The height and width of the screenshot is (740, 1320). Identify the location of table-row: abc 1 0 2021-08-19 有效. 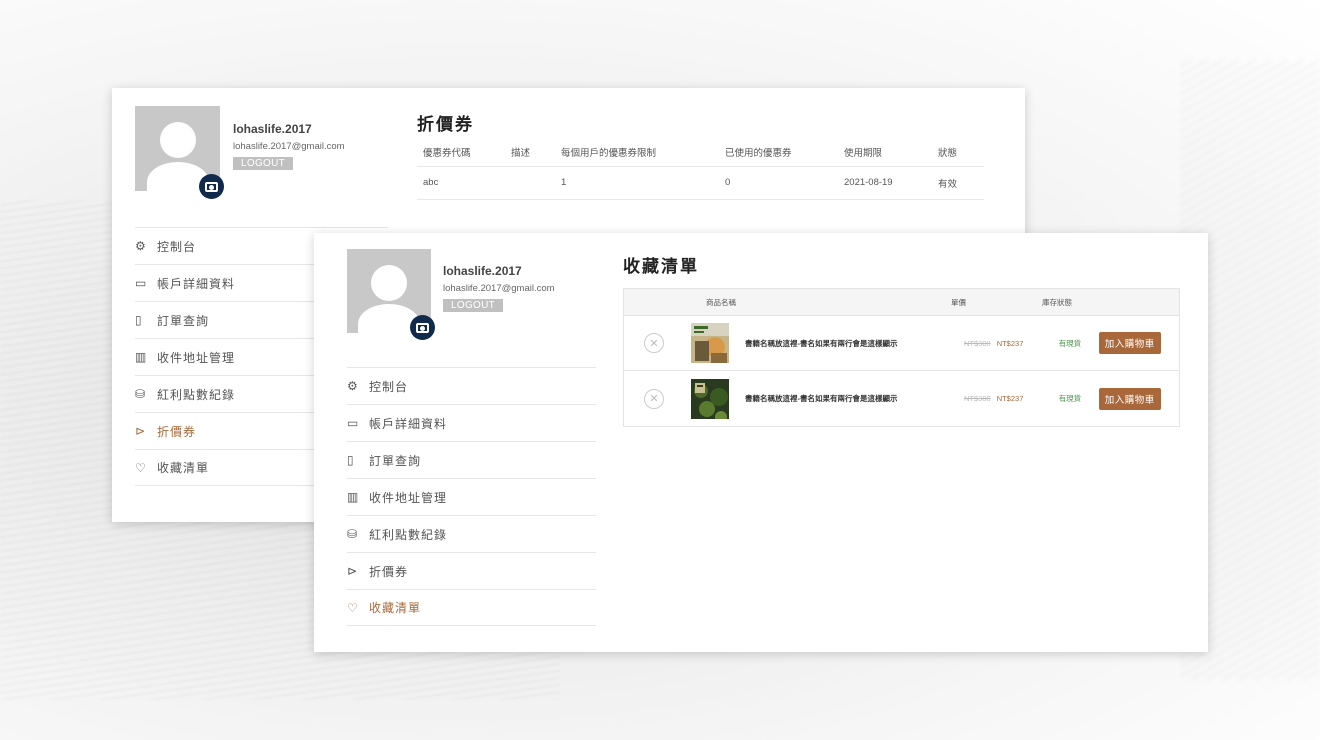
(700, 183).